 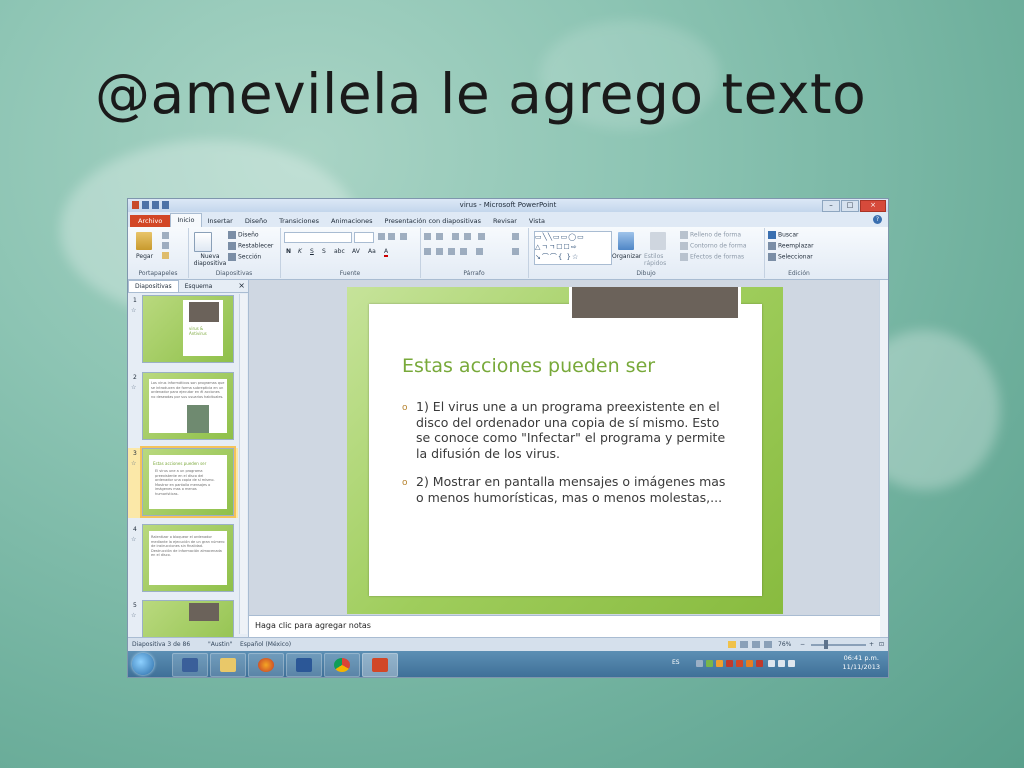 What do you see at coordinates (573, 248) in the screenshot?
I see `shapes-gallery: ▭╲╲▭▭◯▭ △ㄱㄱ☐☐⇨ ↘⌒⌒{ }☆` at bounding box center [573, 248].